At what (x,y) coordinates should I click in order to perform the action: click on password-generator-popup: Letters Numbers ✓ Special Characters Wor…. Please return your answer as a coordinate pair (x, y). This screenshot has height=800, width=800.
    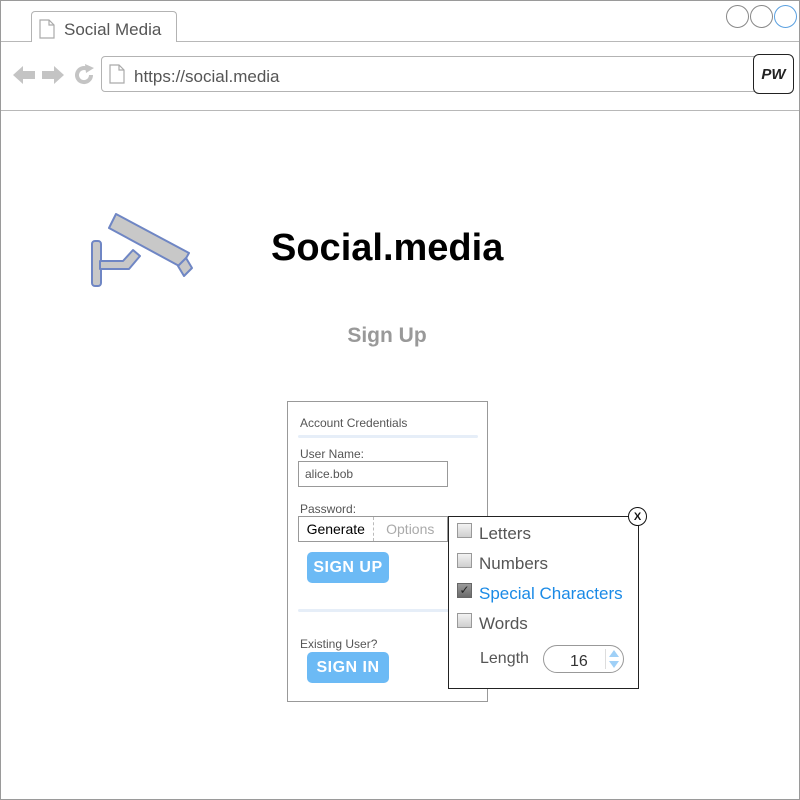
    Looking at the image, I should click on (543, 602).